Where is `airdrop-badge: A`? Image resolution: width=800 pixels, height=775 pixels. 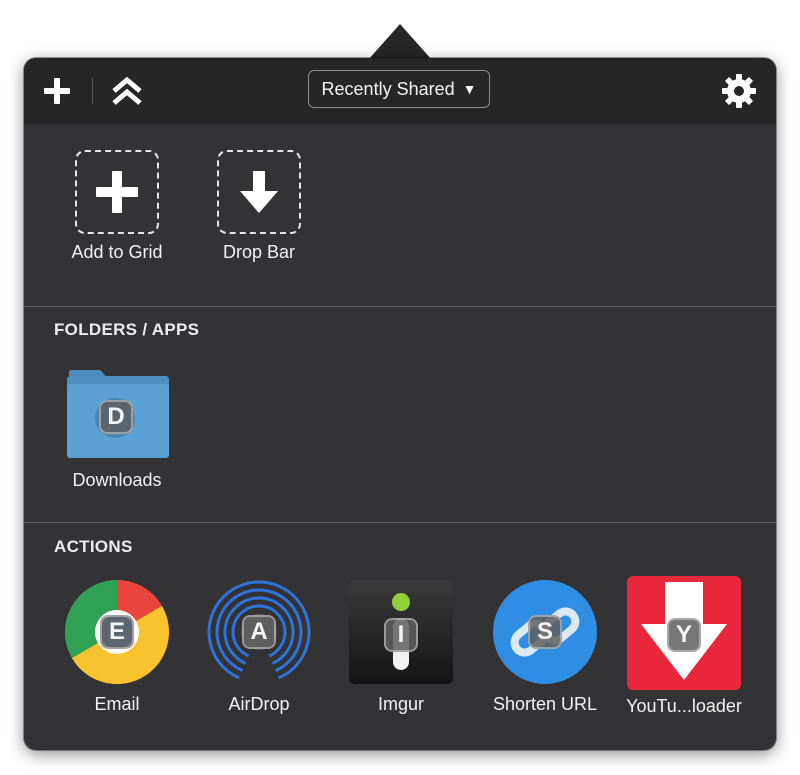
airdrop-badge: A is located at coordinates (259, 632).